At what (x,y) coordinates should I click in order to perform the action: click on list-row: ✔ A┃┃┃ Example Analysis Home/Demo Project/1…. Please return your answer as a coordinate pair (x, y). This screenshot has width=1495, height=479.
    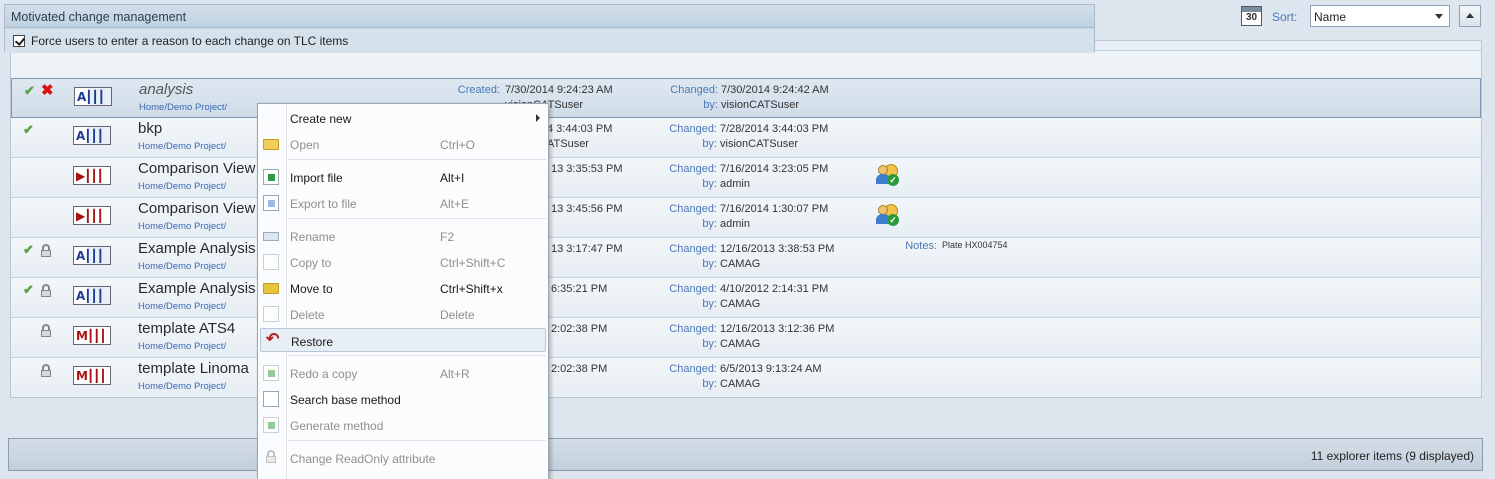
    Looking at the image, I should click on (746, 258).